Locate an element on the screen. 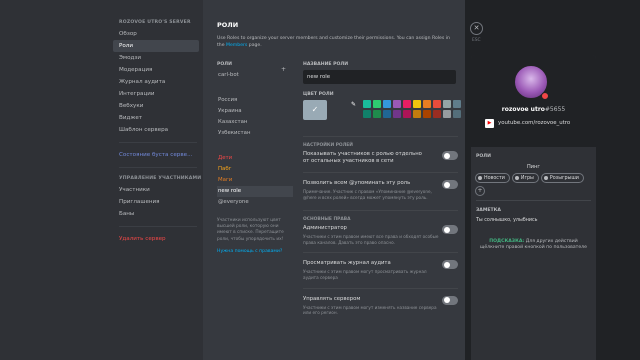 This screenshot has width=640, height=360. role-pill-label: Новости is located at coordinates (494, 178).